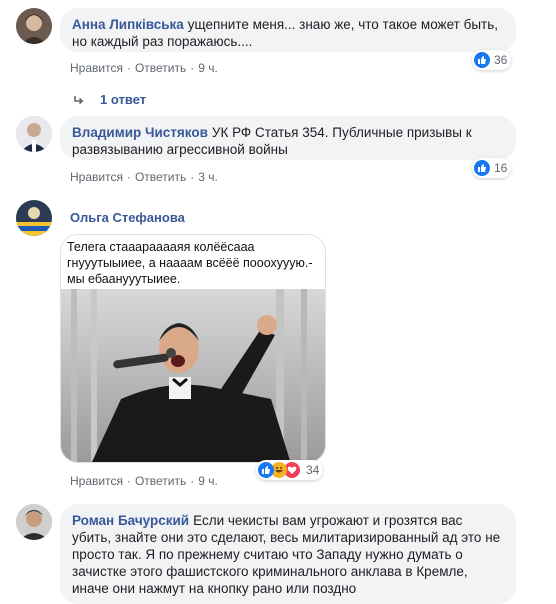 The width and height of the screenshot is (556, 604). What do you see at coordinates (130, 520) in the screenshot?
I see `comment-author: Роман Бачурский` at bounding box center [130, 520].